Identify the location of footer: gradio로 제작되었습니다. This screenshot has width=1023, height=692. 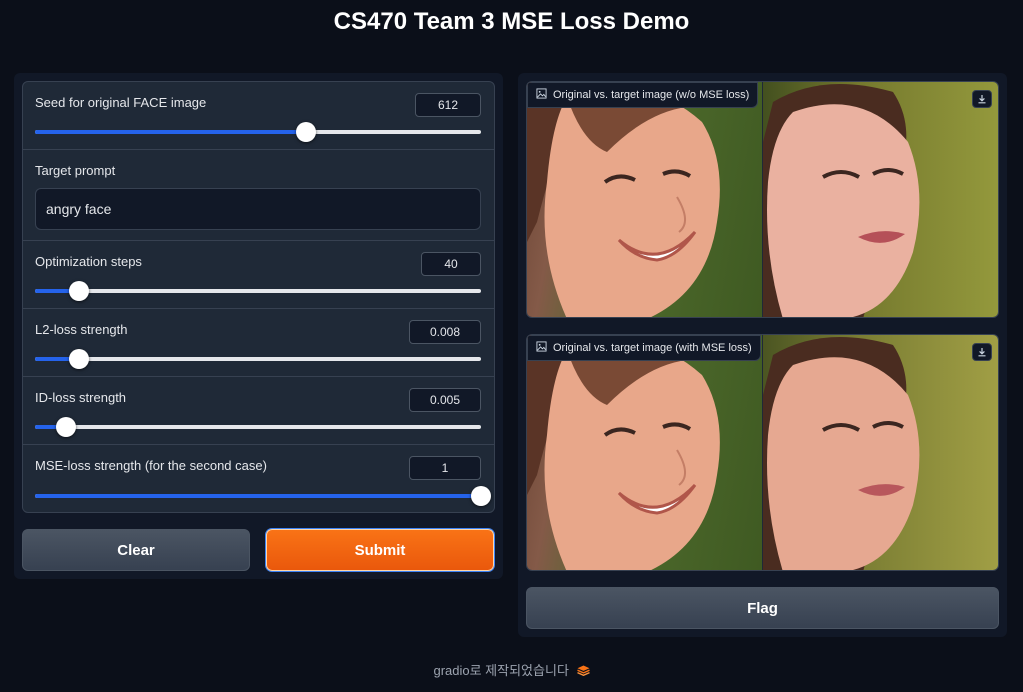
(511, 669).